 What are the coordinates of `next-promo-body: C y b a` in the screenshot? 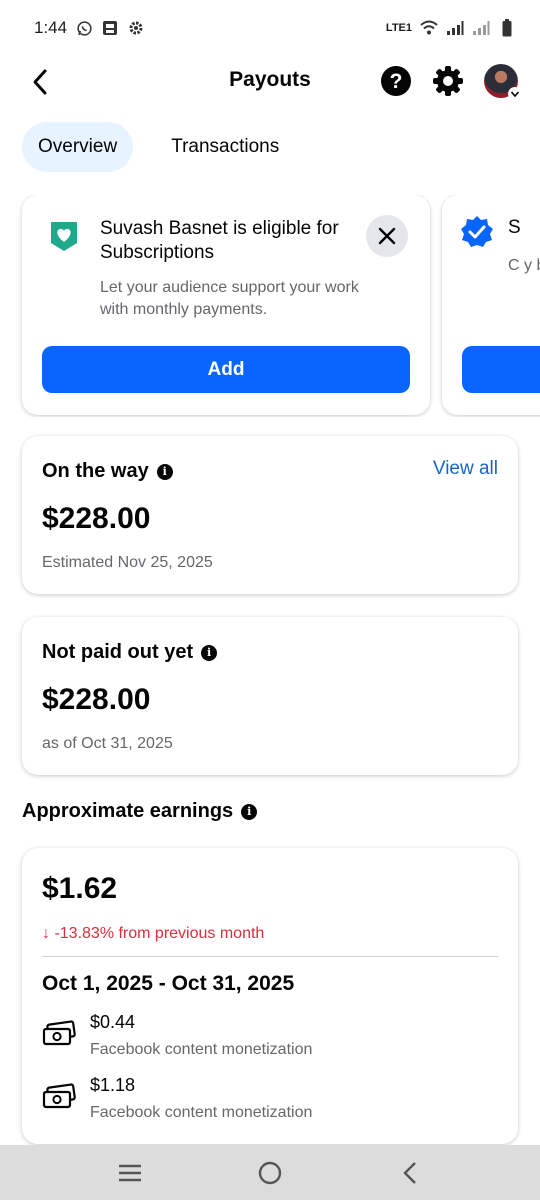 It's located at (524, 265).